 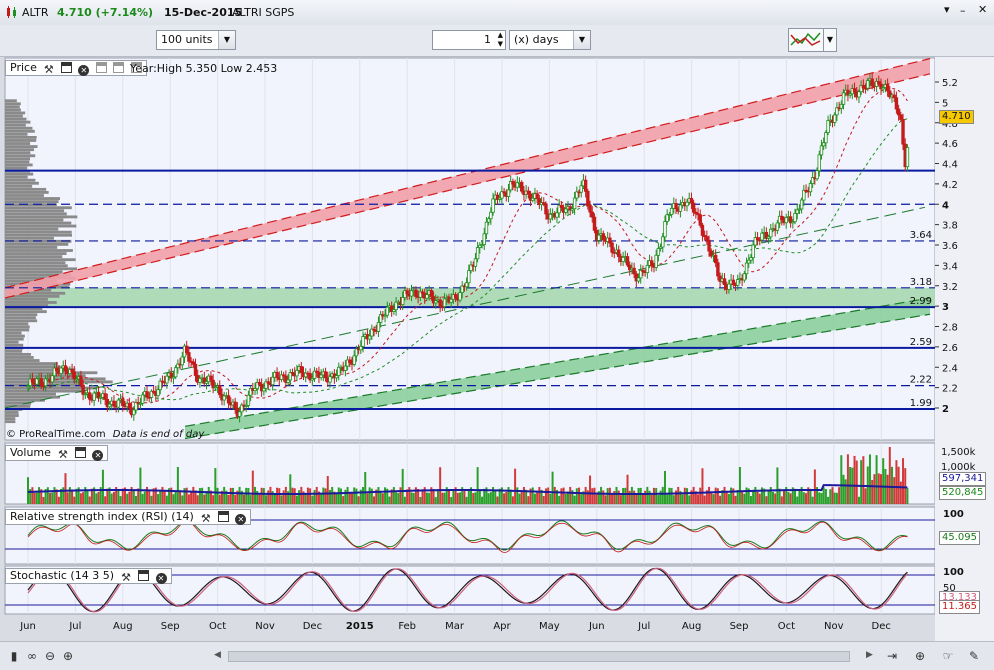 I want to click on units-value: 100 units, so click(x=187, y=39).